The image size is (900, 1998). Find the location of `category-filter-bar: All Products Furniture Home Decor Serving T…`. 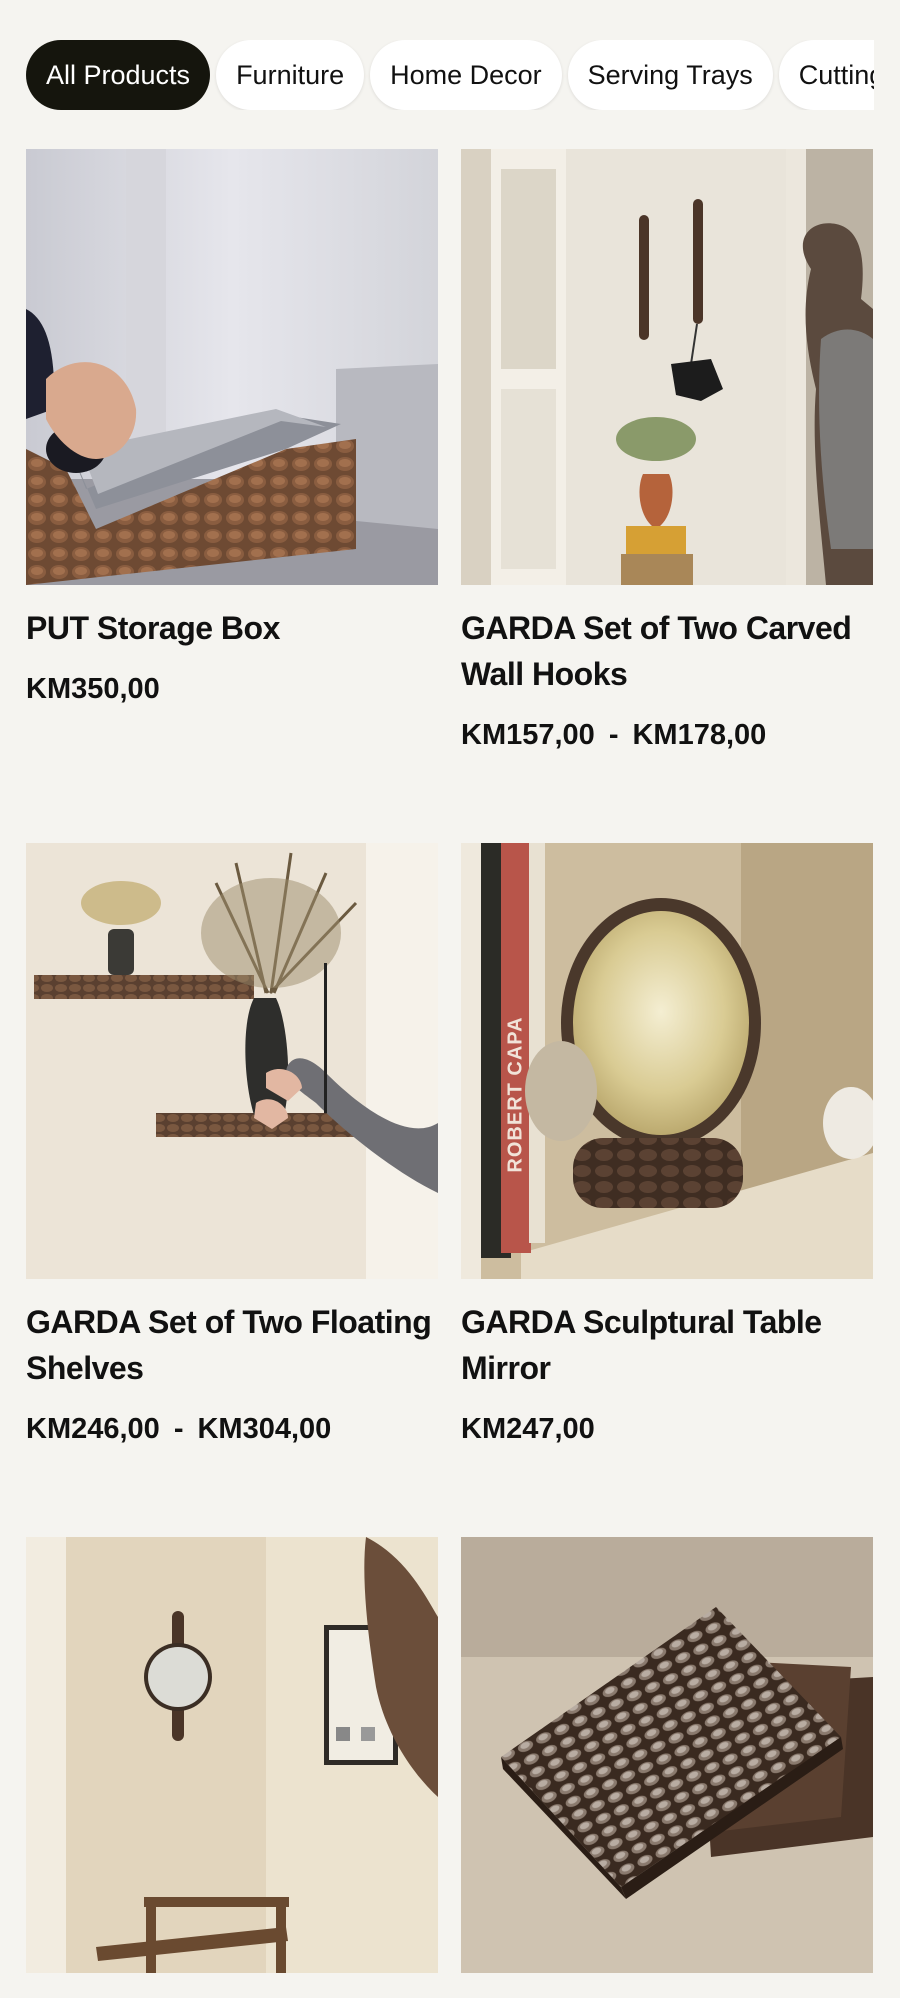

category-filter-bar: All Products Furniture Home Decor Serving T… is located at coordinates (450, 75).